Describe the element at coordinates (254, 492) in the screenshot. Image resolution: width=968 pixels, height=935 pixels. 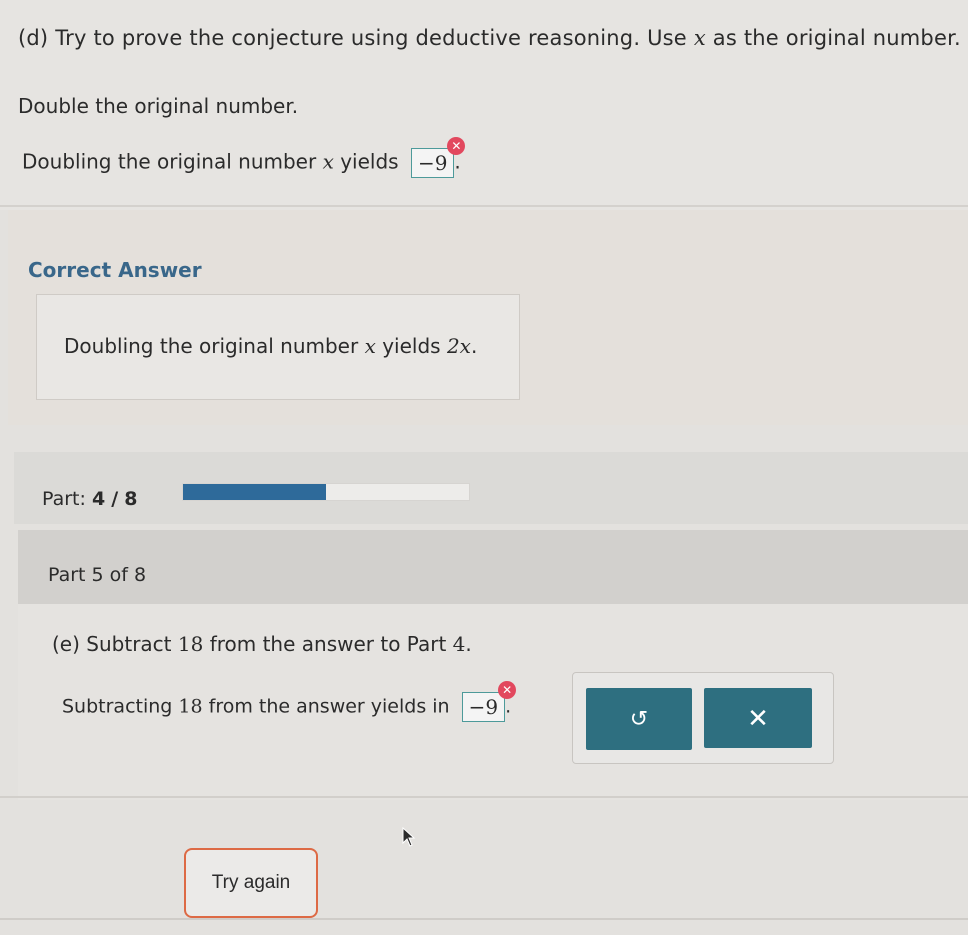
I see `progress-bar-fill` at that location.